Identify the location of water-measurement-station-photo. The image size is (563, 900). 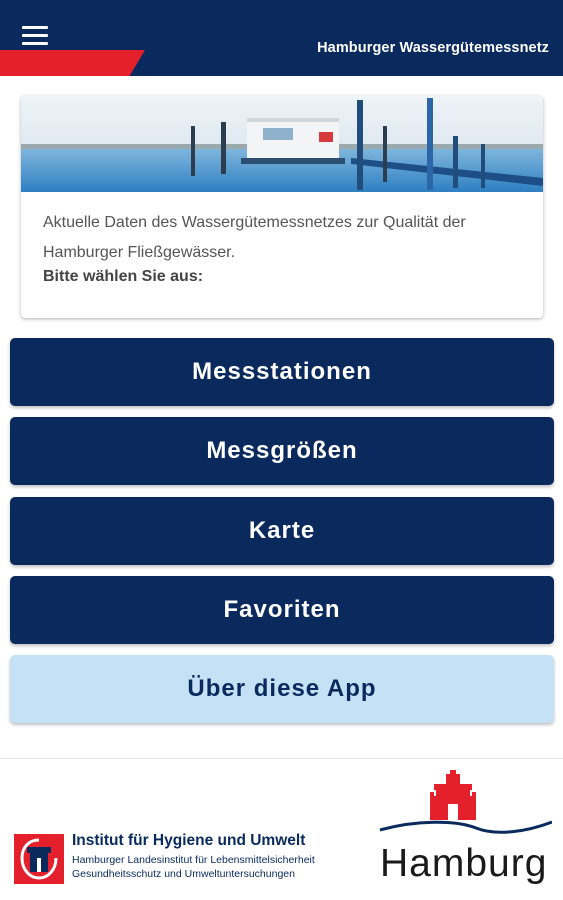
(282, 144).